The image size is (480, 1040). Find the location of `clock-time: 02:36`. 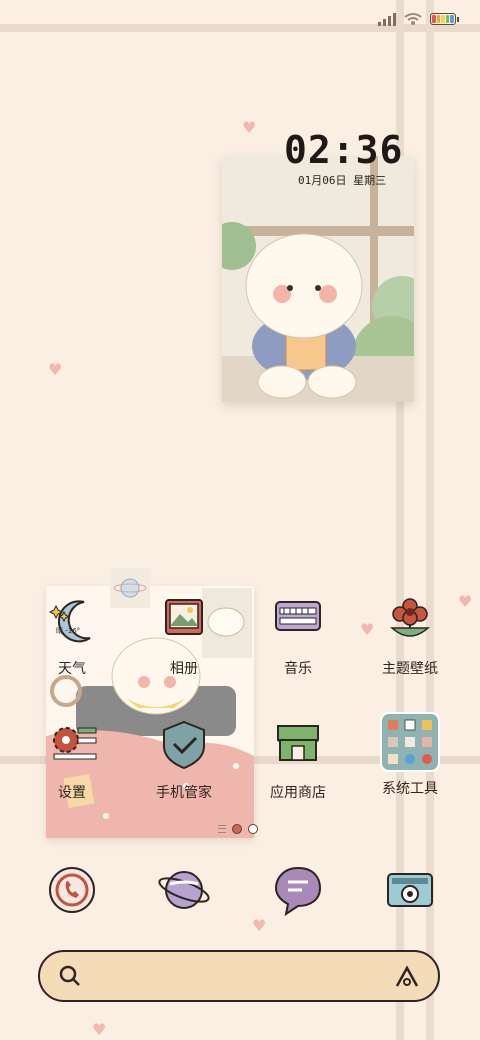

clock-time: 02:36 is located at coordinates (343, 150).